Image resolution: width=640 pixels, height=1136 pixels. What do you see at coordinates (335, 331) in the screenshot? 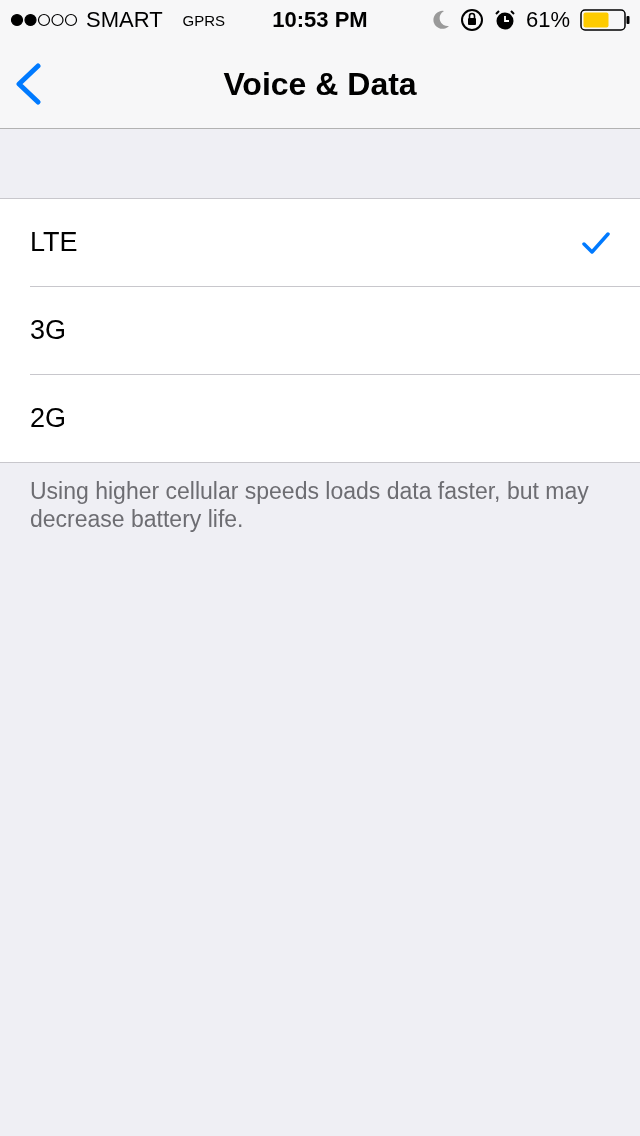
I see `option-row: 3G` at bounding box center [335, 331].